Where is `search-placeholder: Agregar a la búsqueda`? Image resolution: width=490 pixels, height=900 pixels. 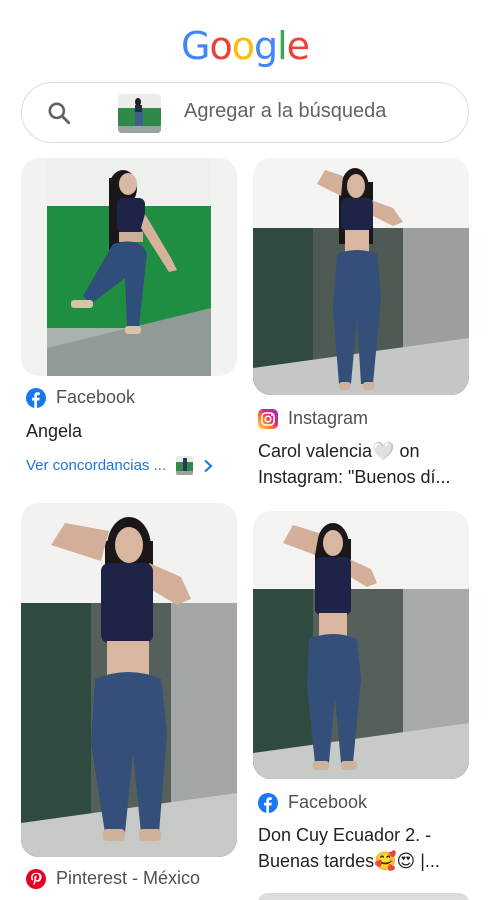
search-placeholder: Agregar a la búsqueda is located at coordinates (285, 111).